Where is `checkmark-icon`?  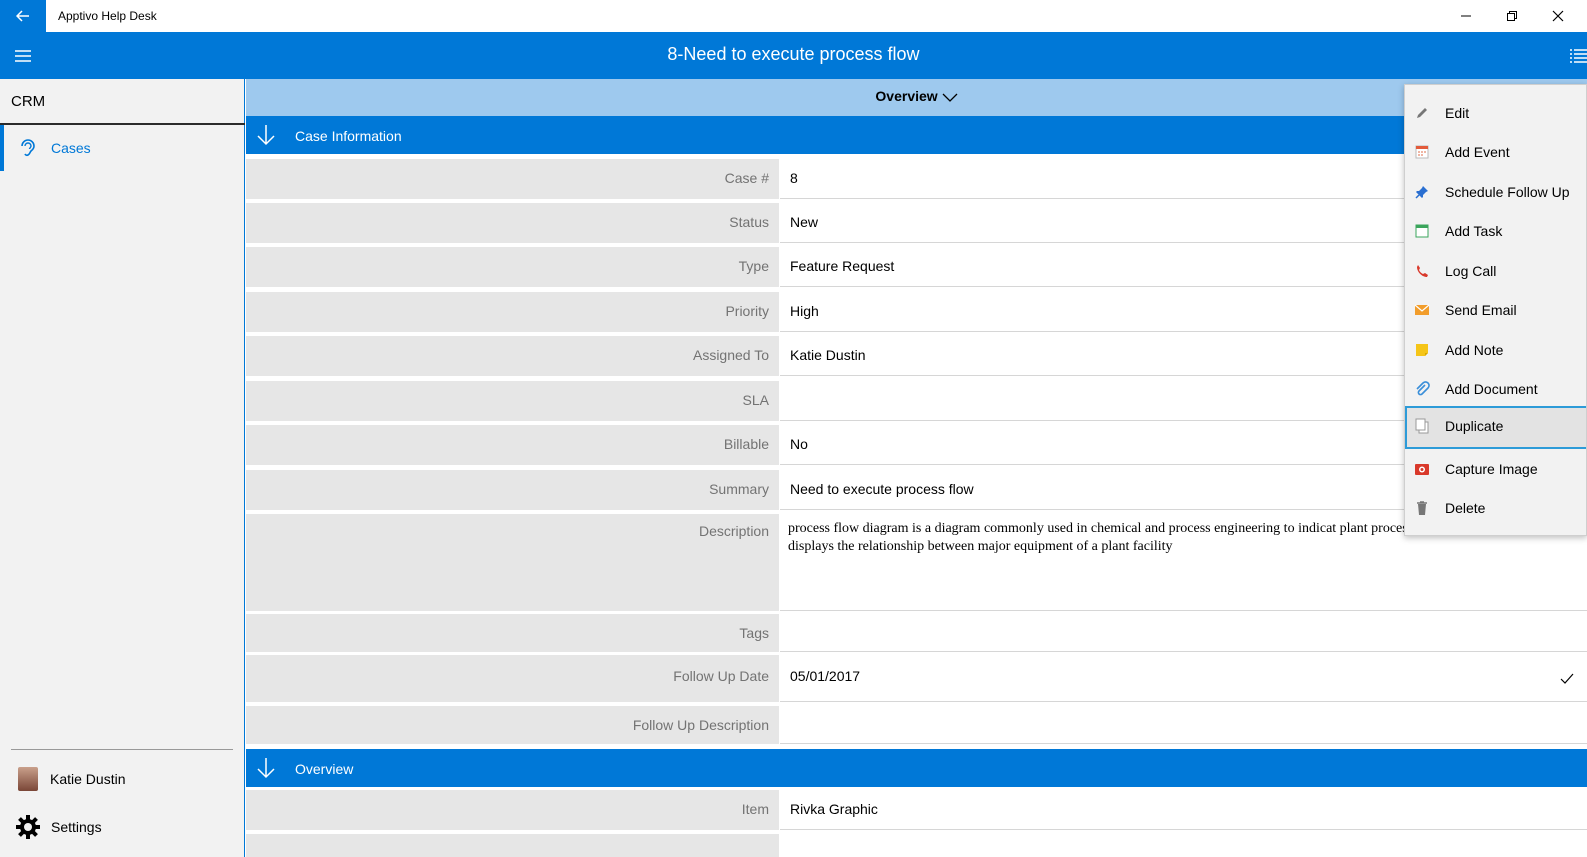
checkmark-icon is located at coordinates (1567, 679).